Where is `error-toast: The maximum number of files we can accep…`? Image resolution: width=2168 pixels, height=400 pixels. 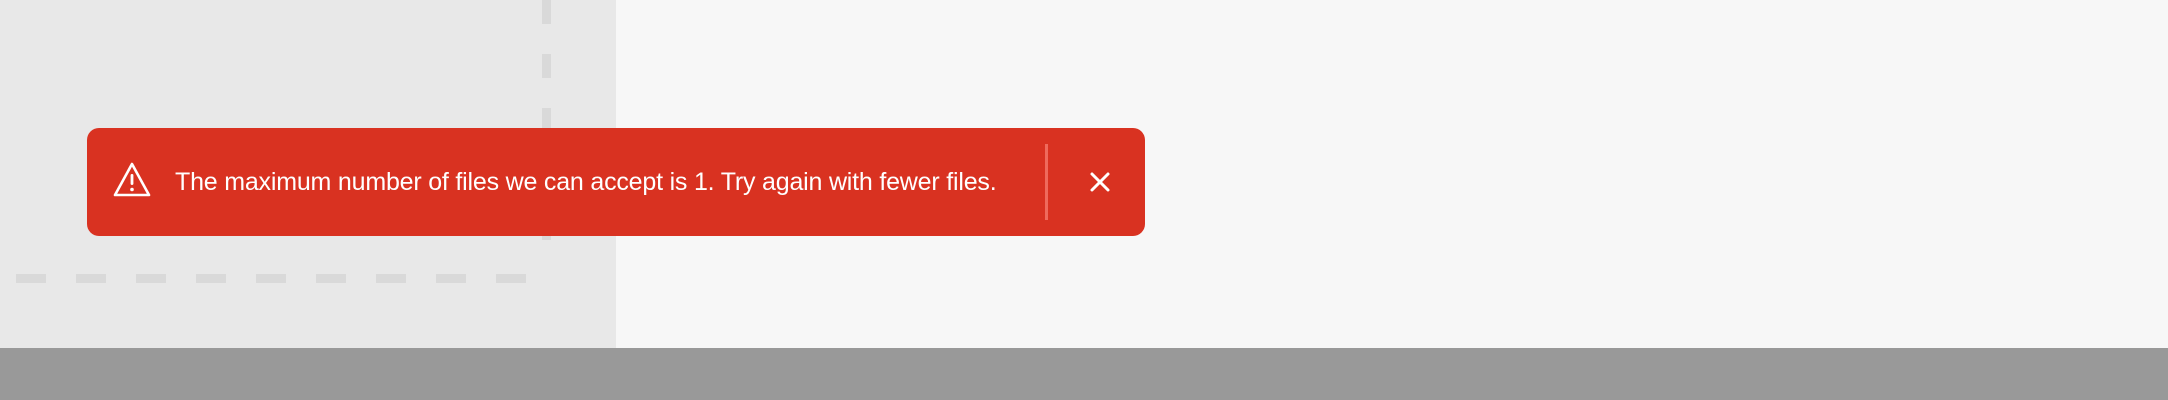
error-toast: The maximum number of files we can accep… is located at coordinates (616, 182).